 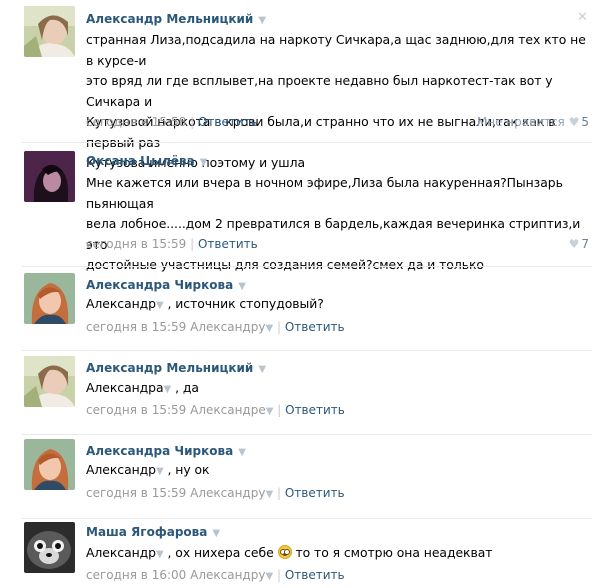 I want to click on comment-meta: сегодня в 15:59 | Ответить, so click(x=172, y=244).